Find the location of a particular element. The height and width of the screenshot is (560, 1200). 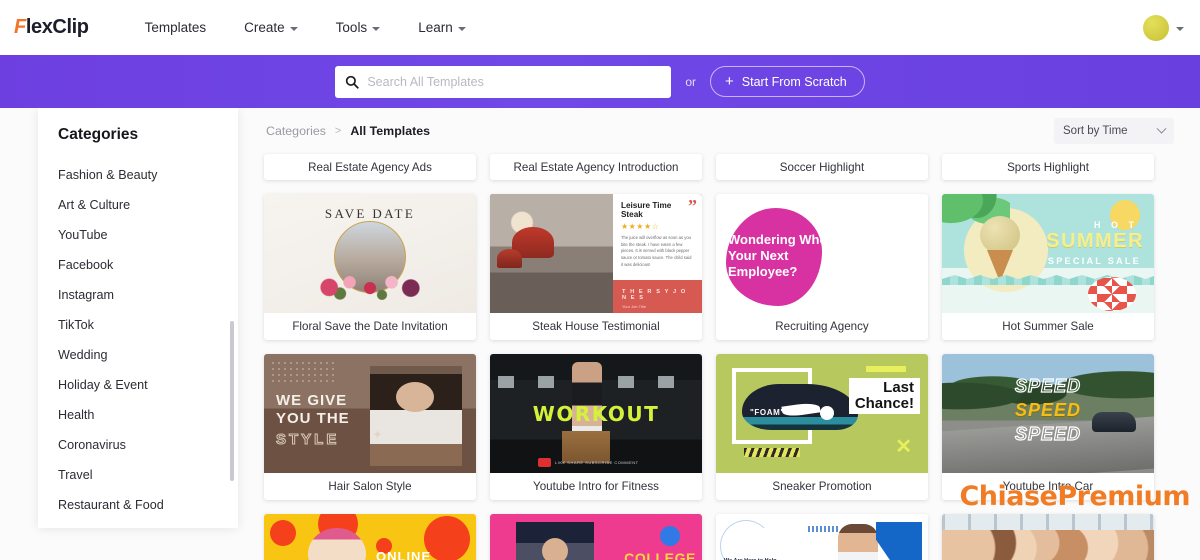

nav-item-learn: Learn is located at coordinates (442, 27).